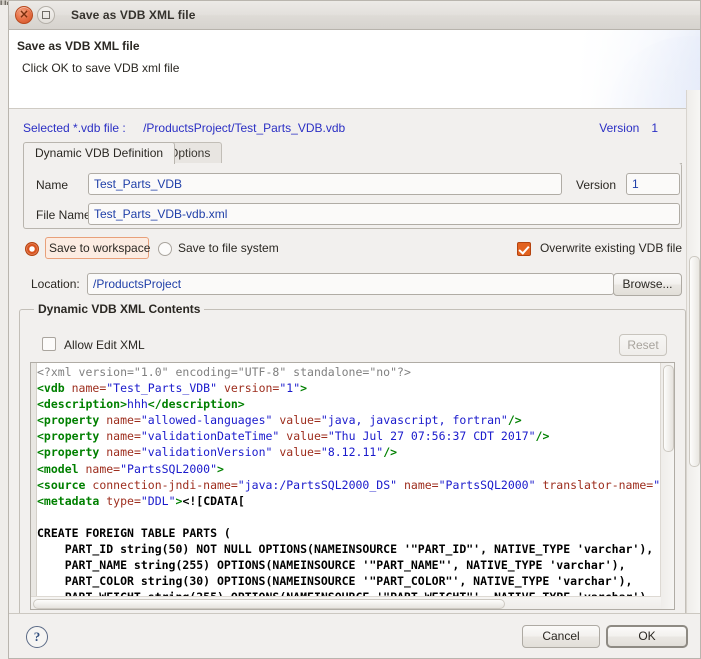 This screenshot has height=659, width=701. I want to click on checkbox-overwrite-existing-vdb-label: Overwrite existing VDB file, so click(611, 248).